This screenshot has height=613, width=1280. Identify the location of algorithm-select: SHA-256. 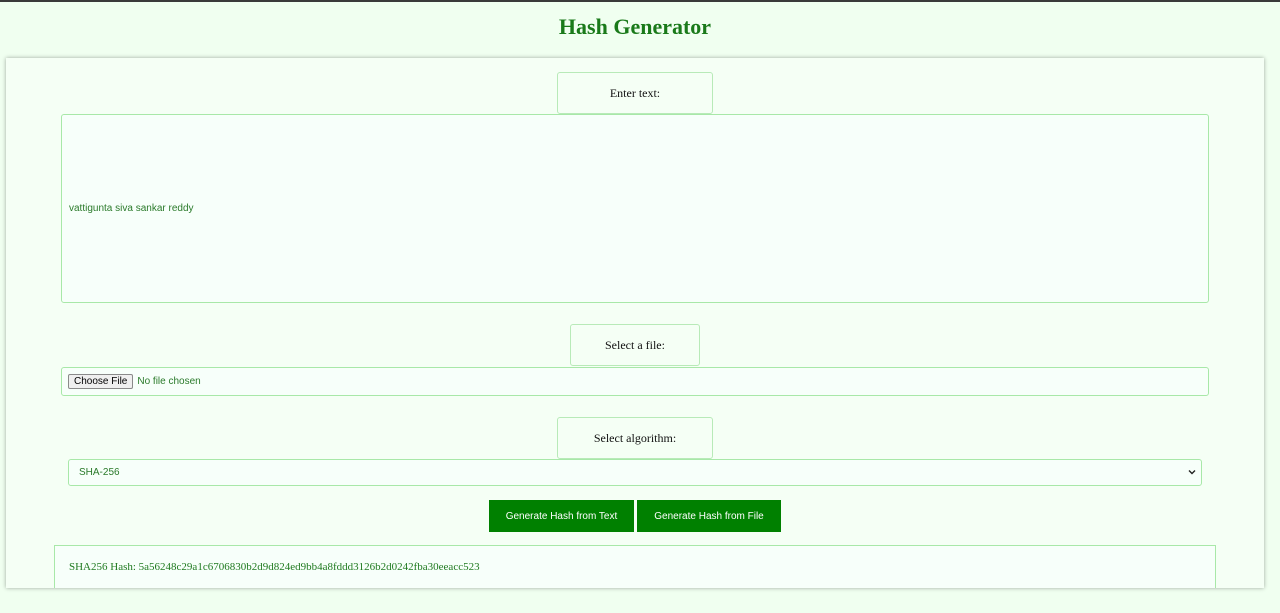
(635, 472).